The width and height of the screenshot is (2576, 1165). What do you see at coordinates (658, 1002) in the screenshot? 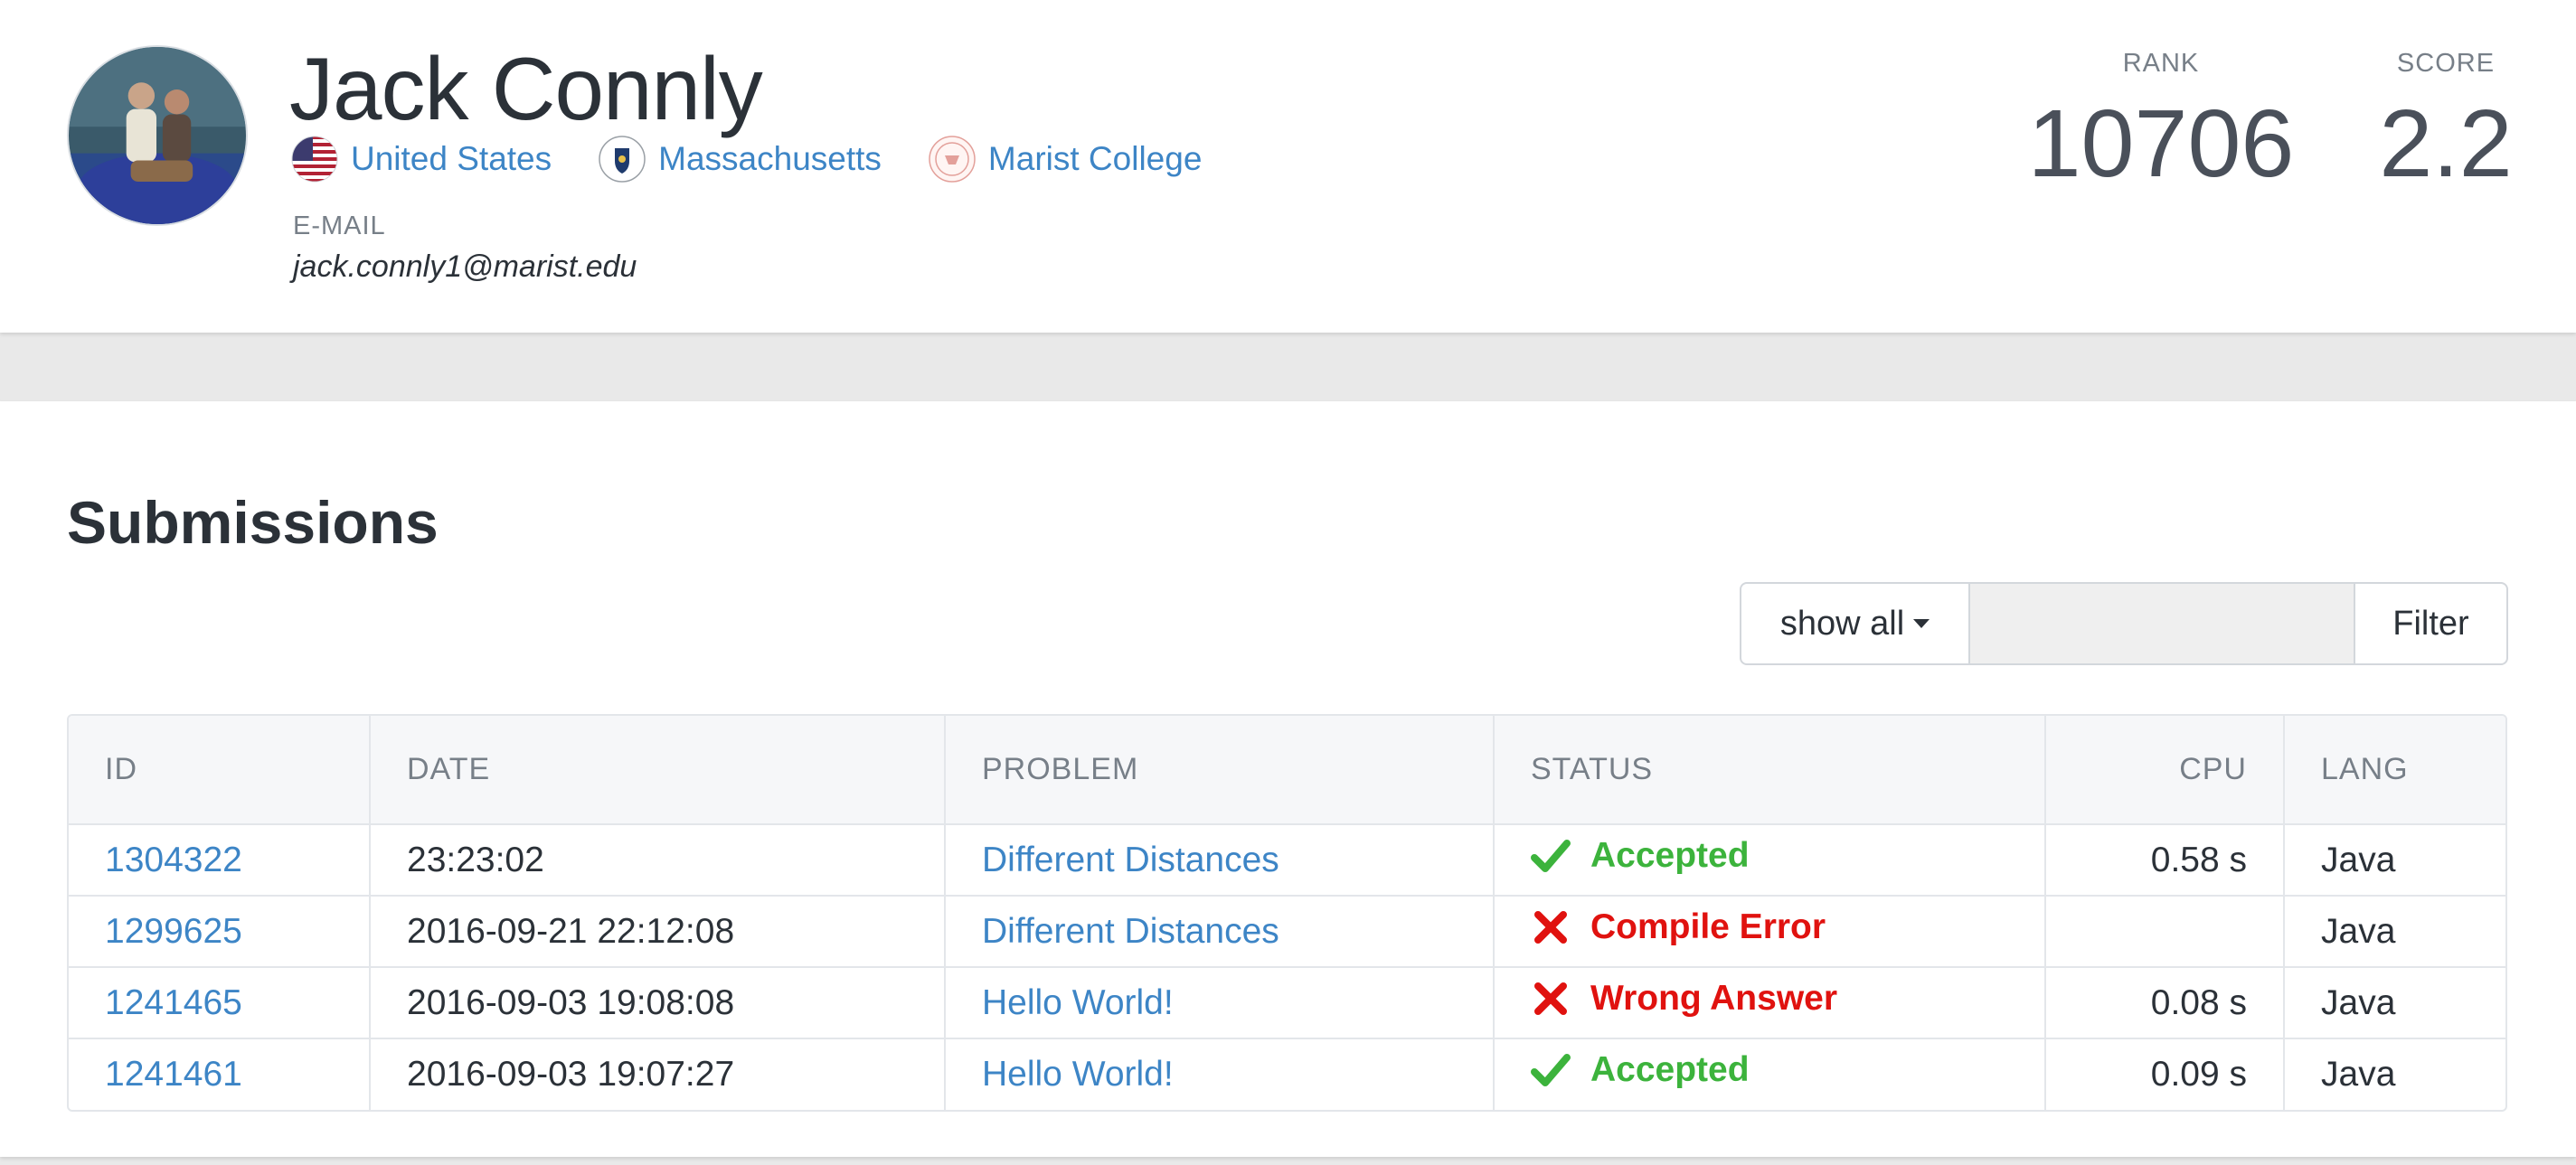
I see `submission-date: 2016-09-03 19:08:08` at bounding box center [658, 1002].